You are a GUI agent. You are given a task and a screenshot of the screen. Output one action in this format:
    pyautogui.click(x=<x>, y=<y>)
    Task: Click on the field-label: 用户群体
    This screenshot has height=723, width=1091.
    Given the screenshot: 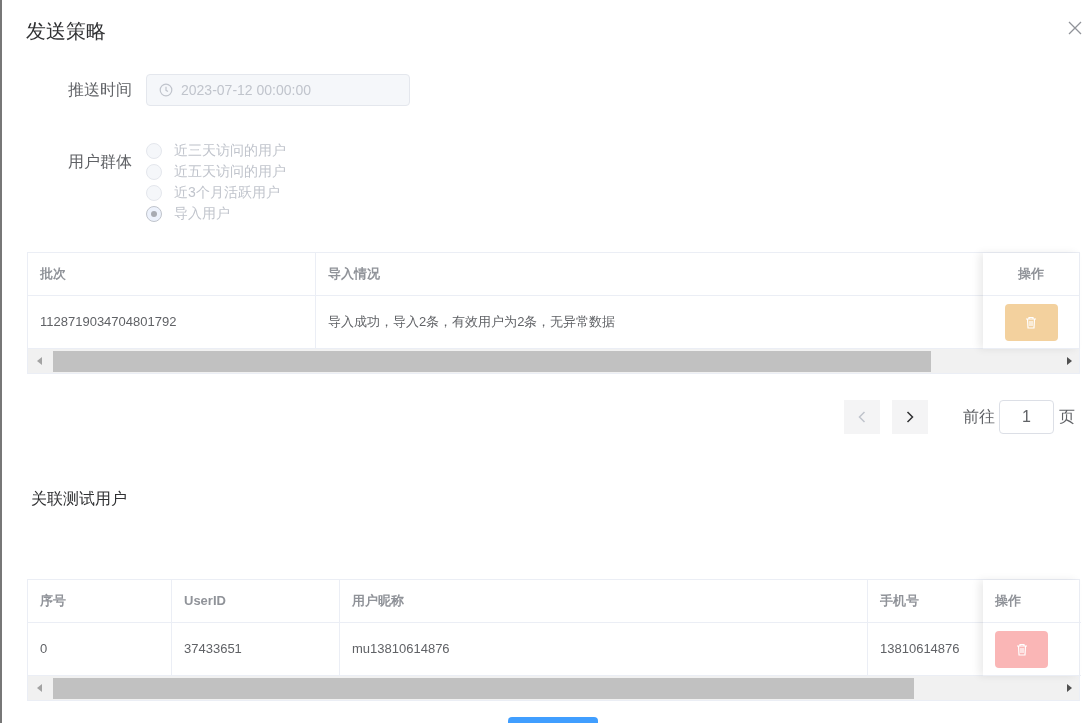 What is the action you would take?
    pyautogui.click(x=99, y=162)
    